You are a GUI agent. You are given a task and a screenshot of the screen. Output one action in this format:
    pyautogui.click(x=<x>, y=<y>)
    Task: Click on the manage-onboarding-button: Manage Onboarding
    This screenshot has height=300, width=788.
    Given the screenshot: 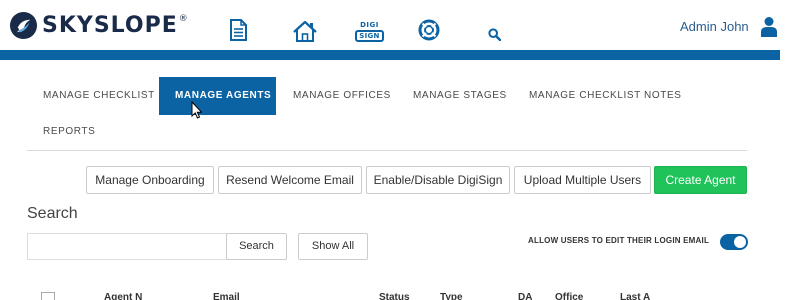 What is the action you would take?
    pyautogui.click(x=150, y=180)
    